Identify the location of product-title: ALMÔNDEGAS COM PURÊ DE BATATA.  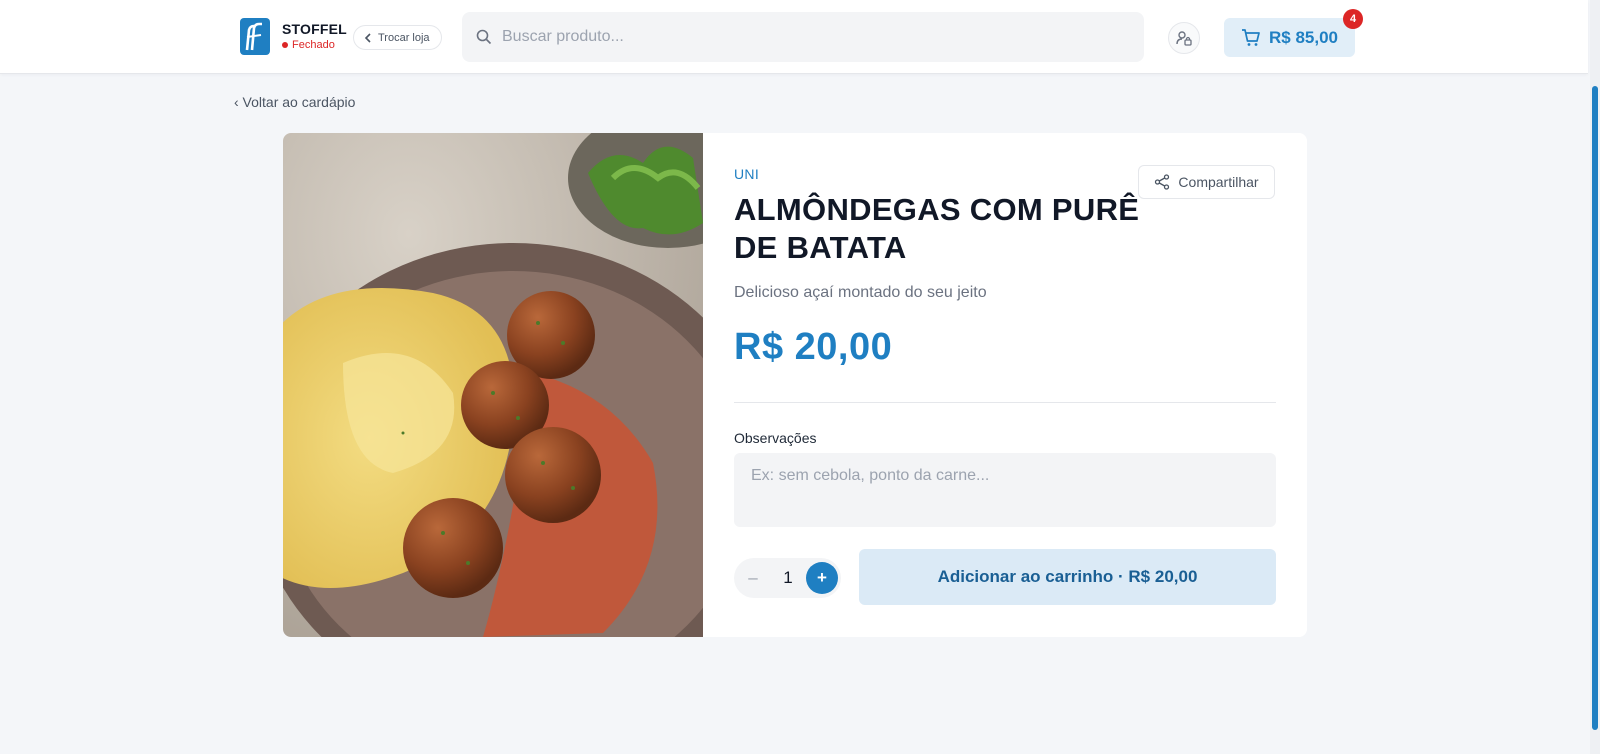
(937, 228).